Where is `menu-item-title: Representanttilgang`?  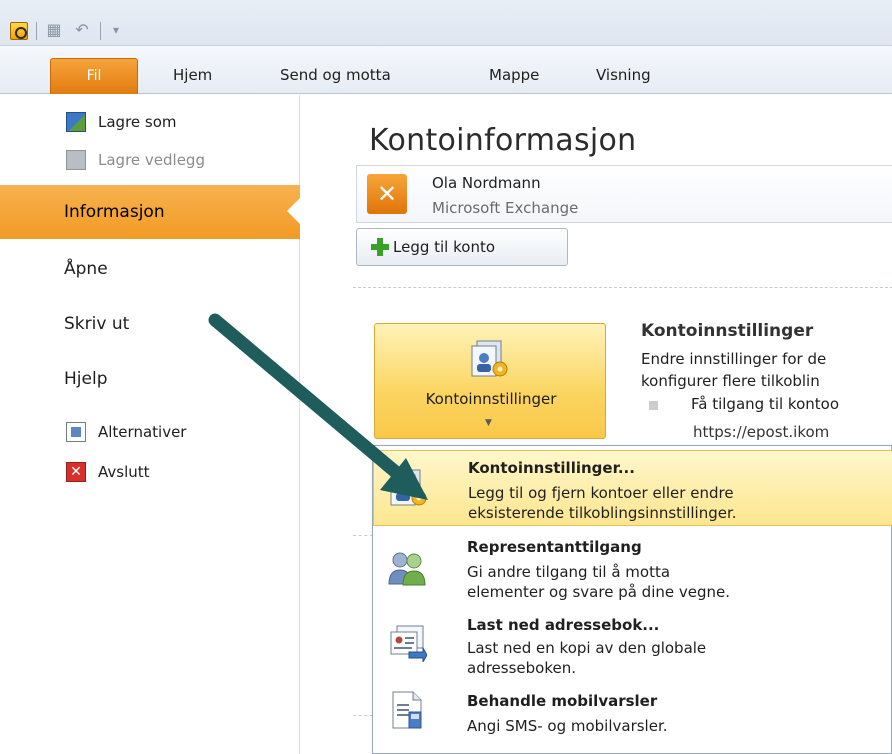 menu-item-title: Representanttilgang is located at coordinates (554, 547).